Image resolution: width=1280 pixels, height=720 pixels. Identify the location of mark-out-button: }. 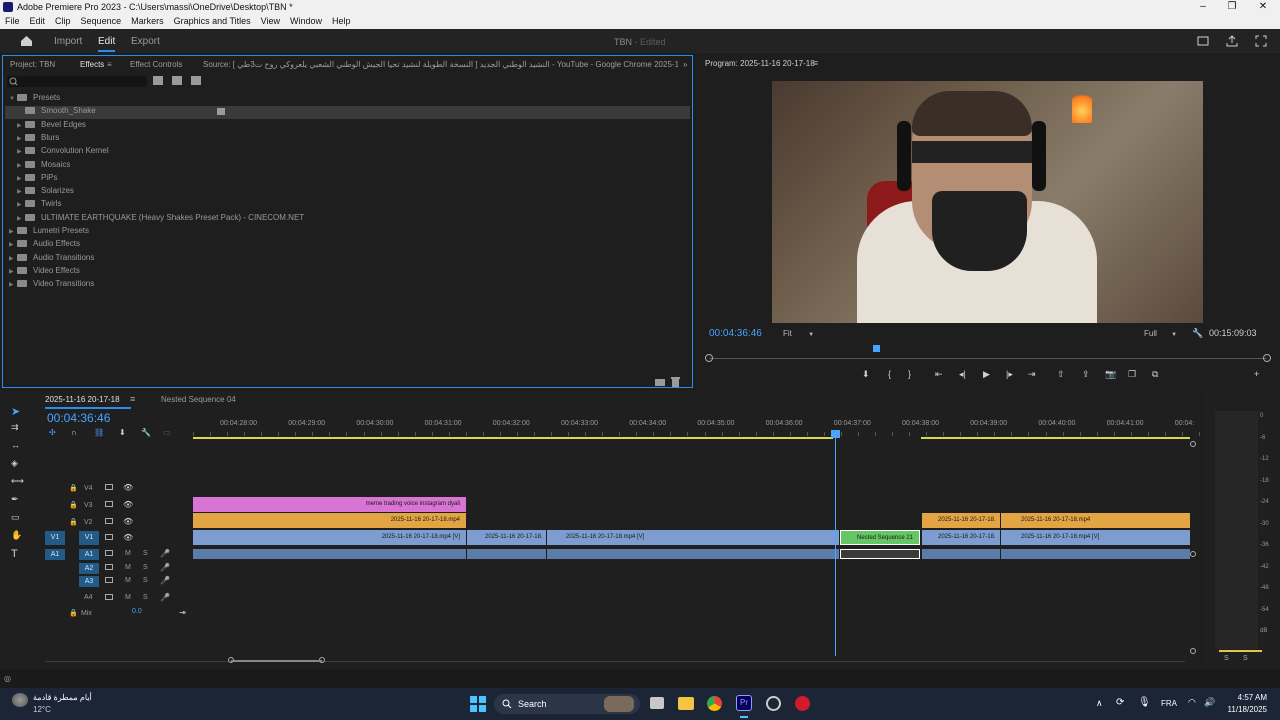
(909, 374).